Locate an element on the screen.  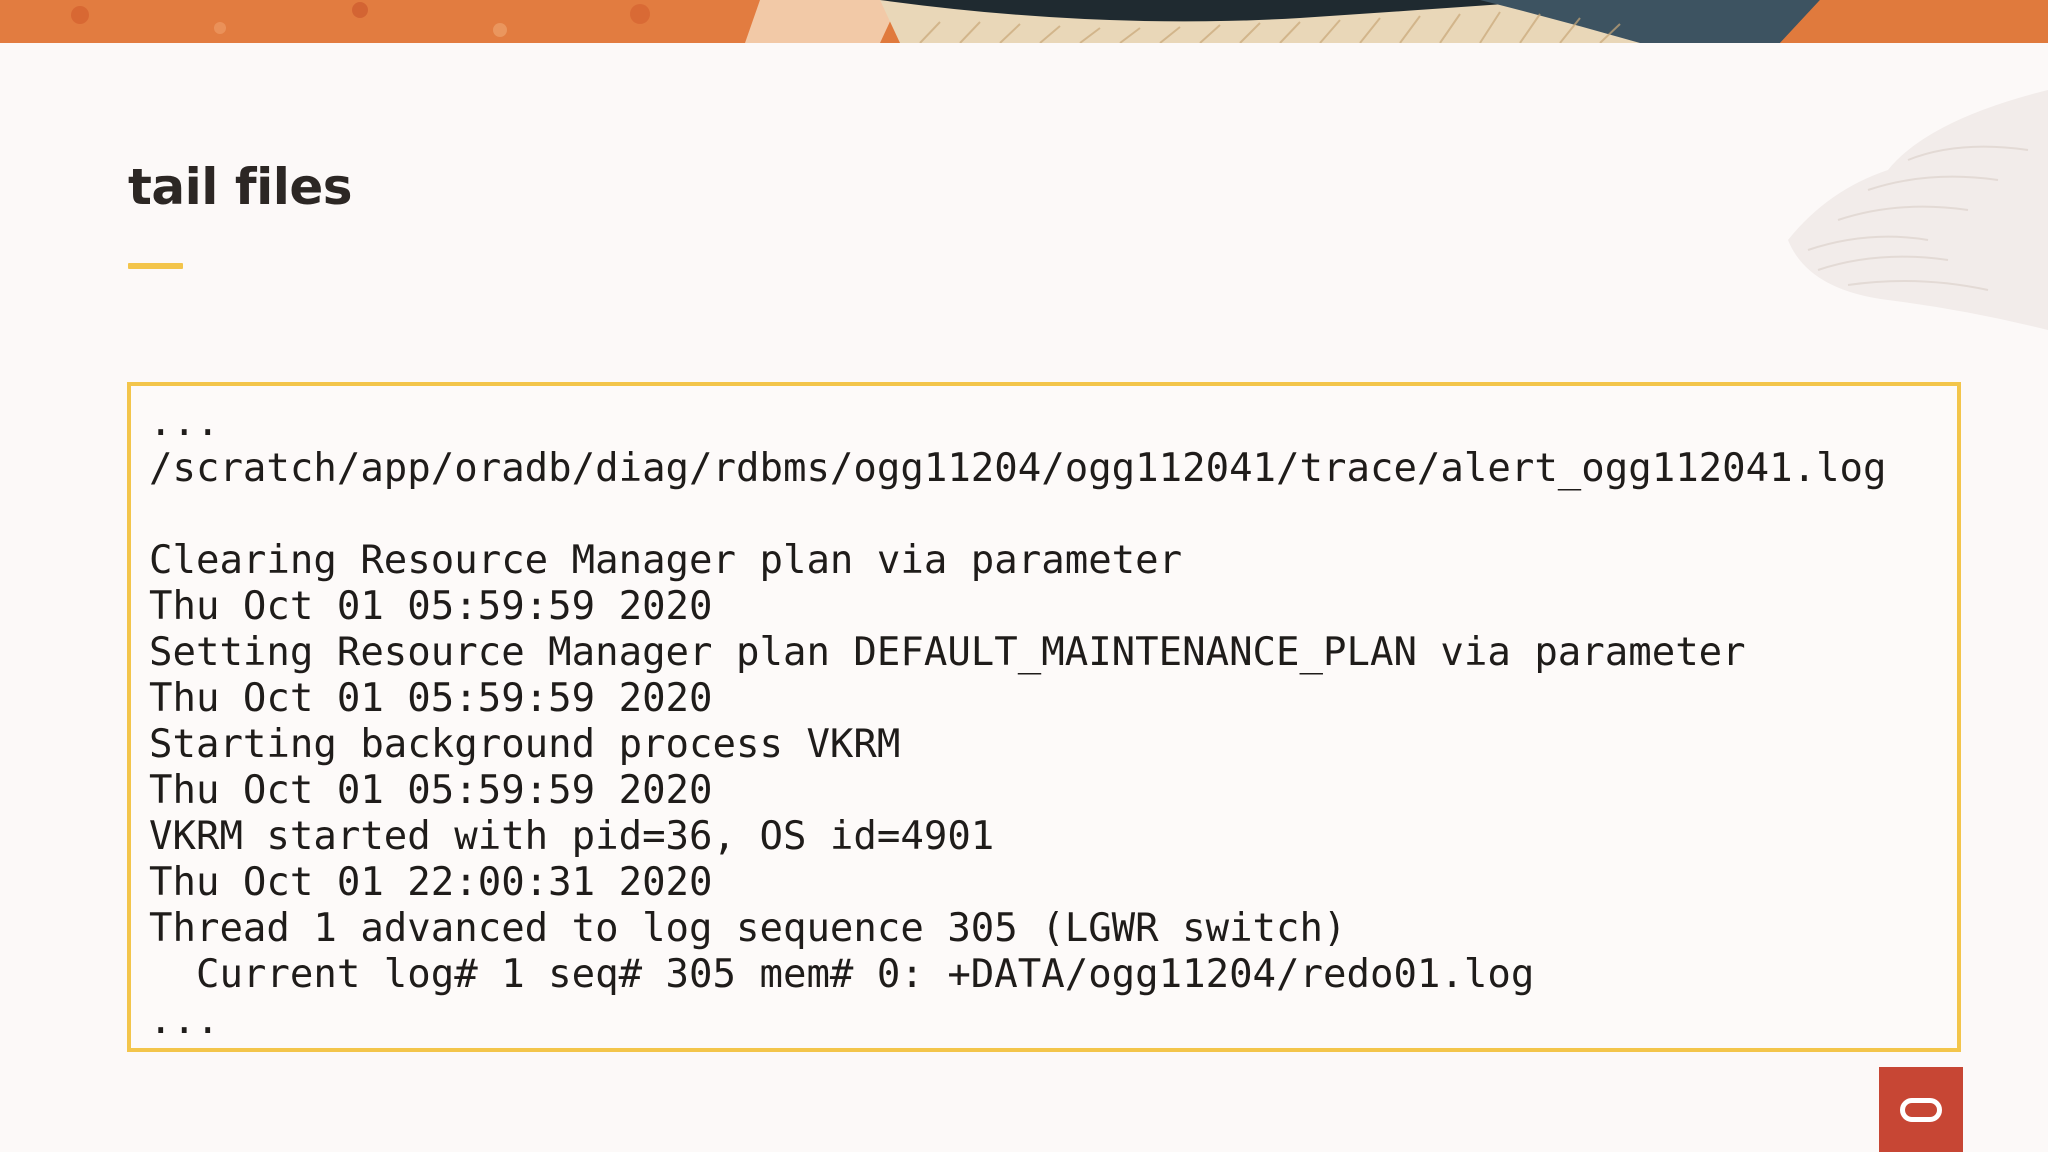
oracle-ring-icon is located at coordinates (1921, 1109).